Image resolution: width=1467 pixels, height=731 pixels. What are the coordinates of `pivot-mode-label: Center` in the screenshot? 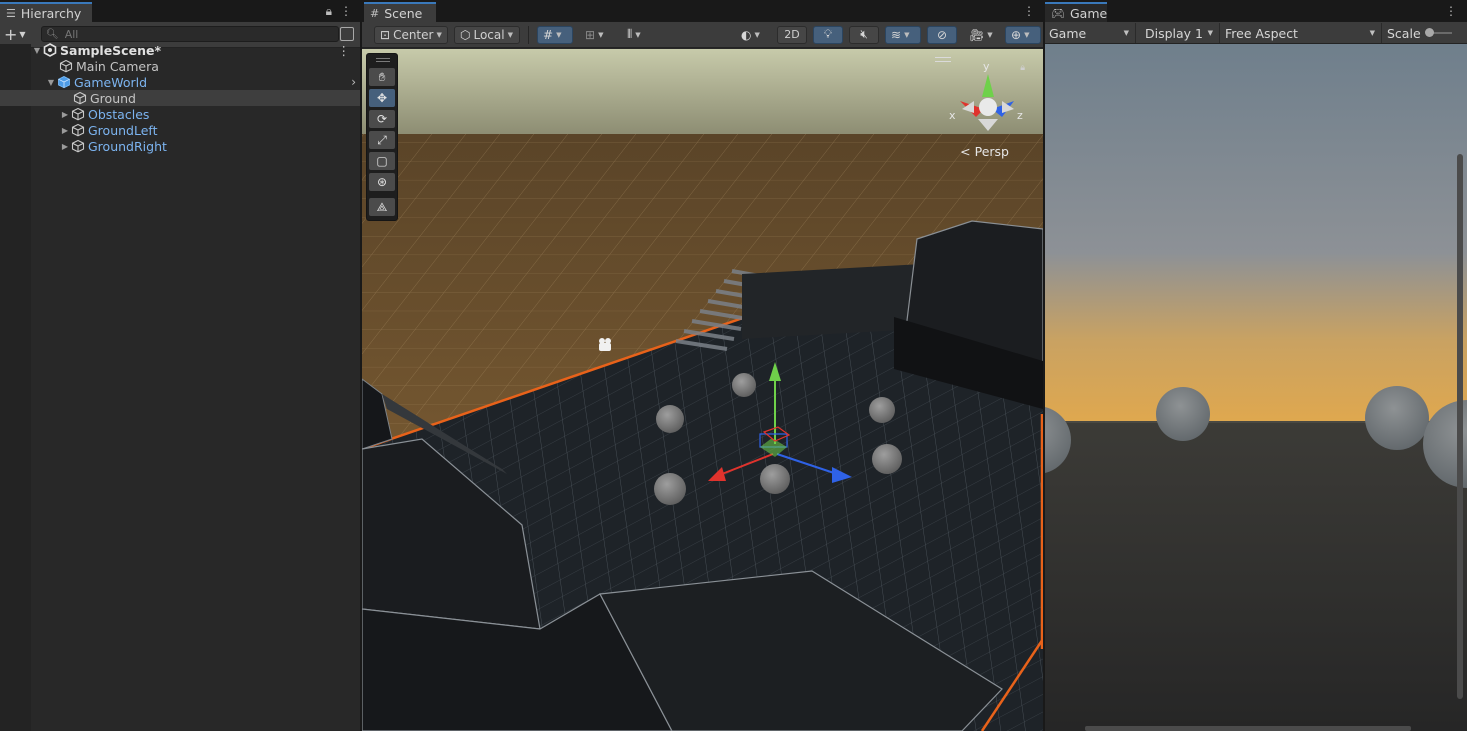 It's located at (413, 34).